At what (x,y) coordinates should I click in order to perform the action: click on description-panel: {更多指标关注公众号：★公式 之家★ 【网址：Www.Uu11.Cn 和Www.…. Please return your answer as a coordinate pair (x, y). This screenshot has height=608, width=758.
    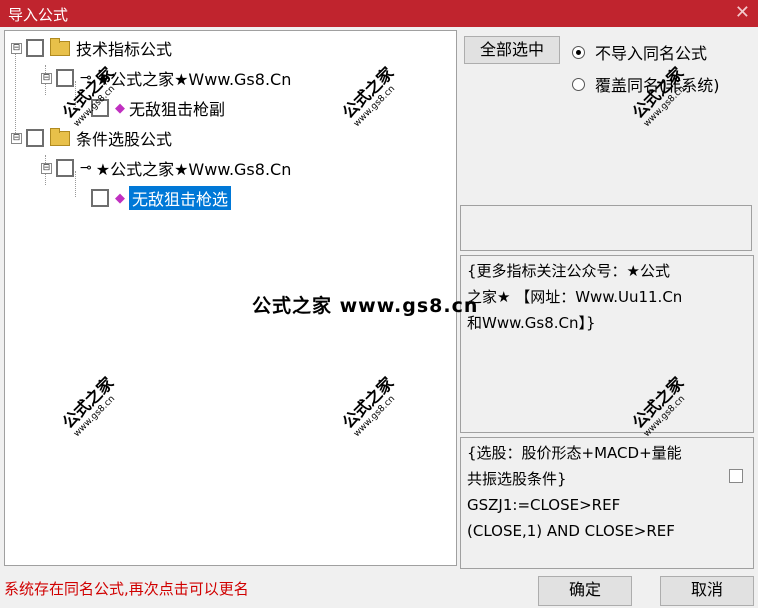
    Looking at the image, I should click on (607, 344).